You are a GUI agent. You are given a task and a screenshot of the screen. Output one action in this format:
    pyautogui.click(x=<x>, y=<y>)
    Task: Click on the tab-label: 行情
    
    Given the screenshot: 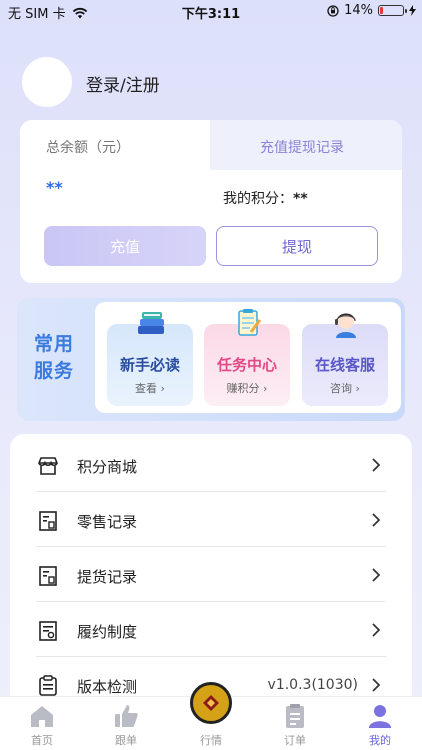 What is the action you would take?
    pyautogui.click(x=211, y=740)
    